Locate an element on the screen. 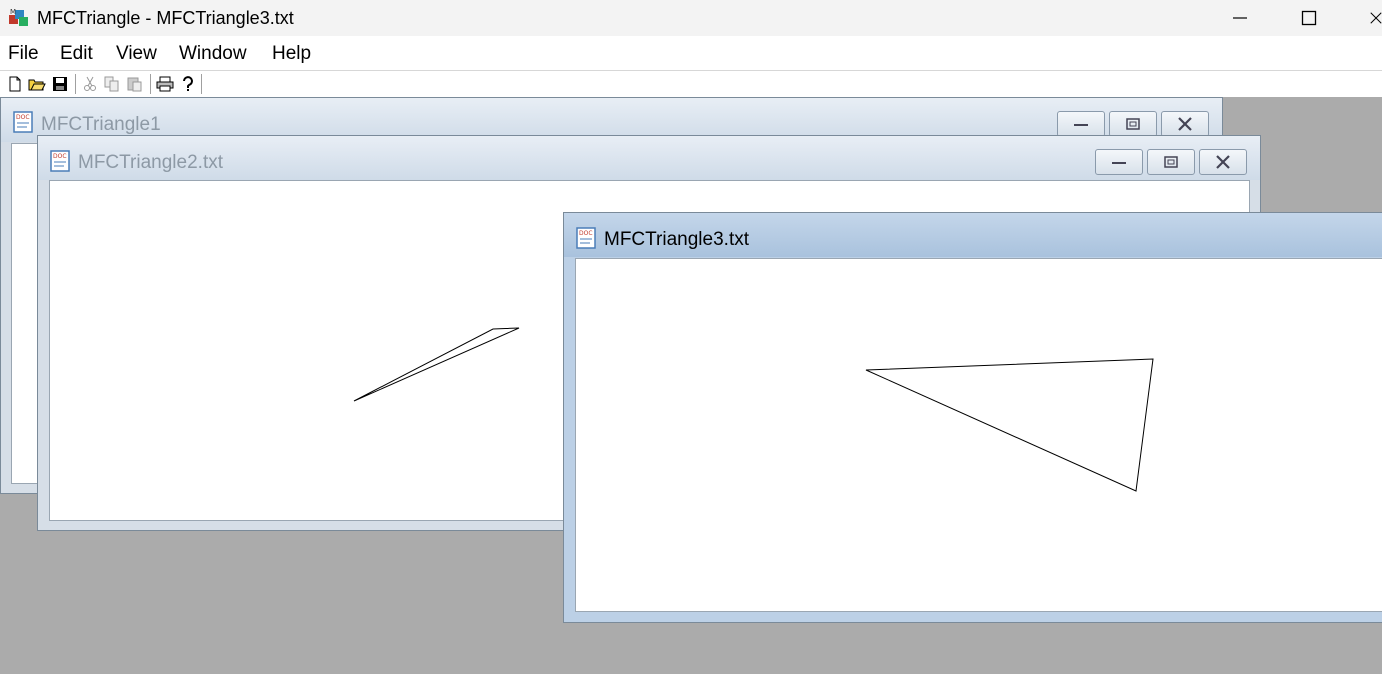  svg-text: M is located at coordinates (13, 12).